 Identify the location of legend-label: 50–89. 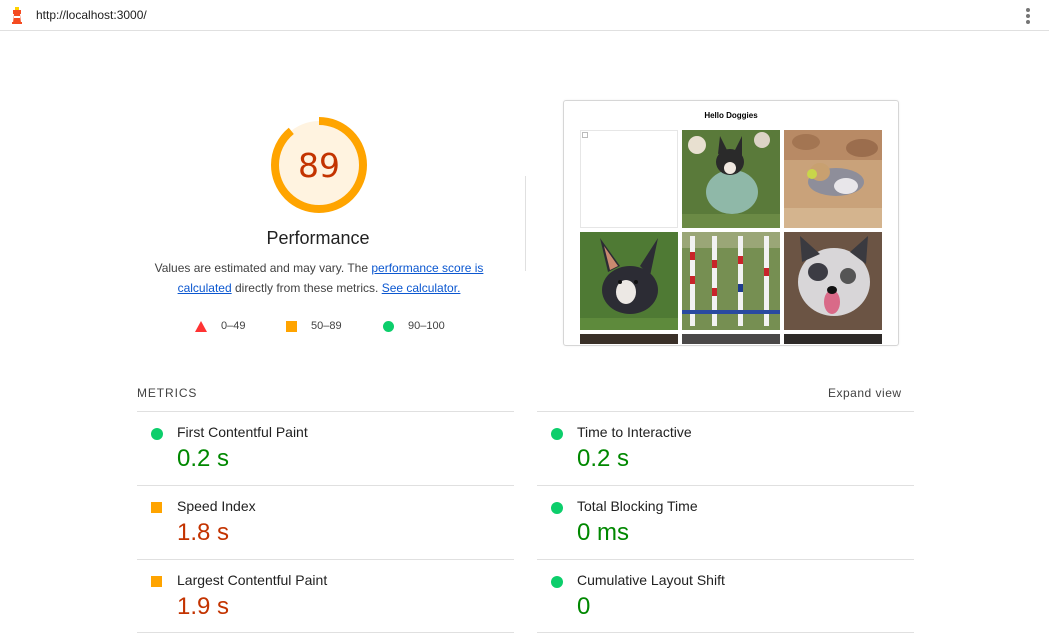
(326, 326).